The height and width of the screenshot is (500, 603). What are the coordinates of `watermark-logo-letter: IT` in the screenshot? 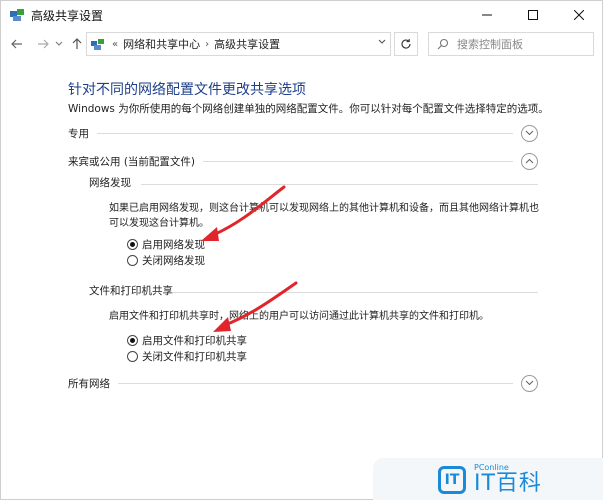 It's located at (452, 479).